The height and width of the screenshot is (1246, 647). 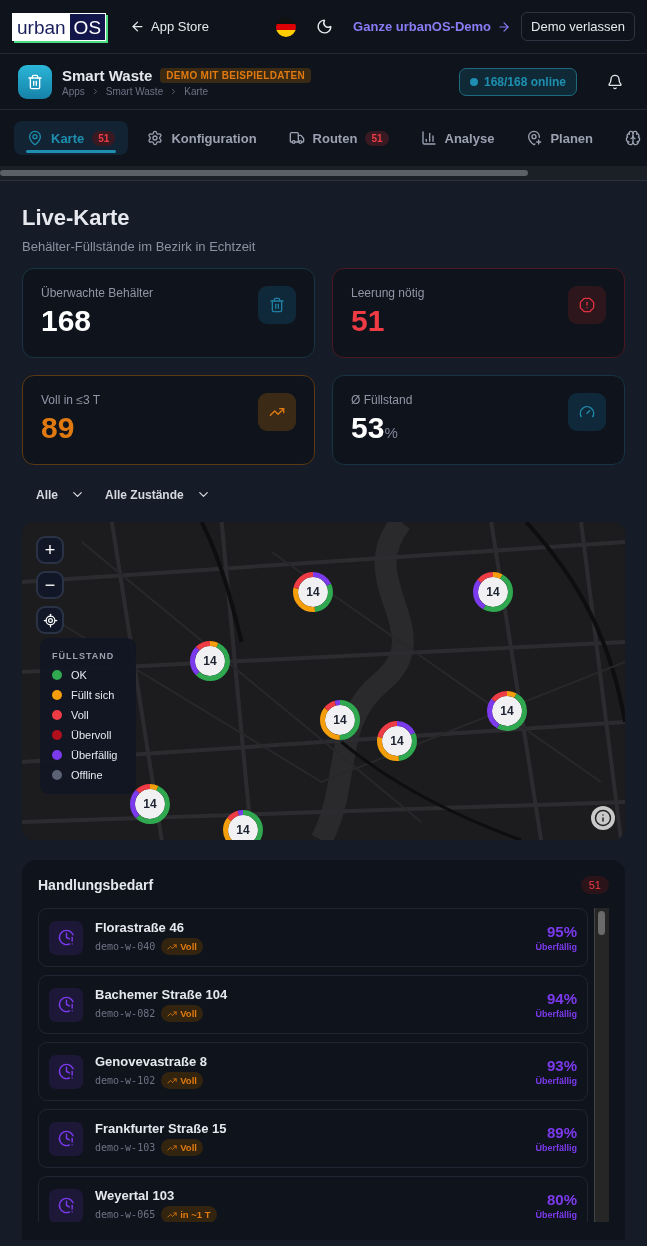 I want to click on german-flag-icon, so click(x=286, y=26).